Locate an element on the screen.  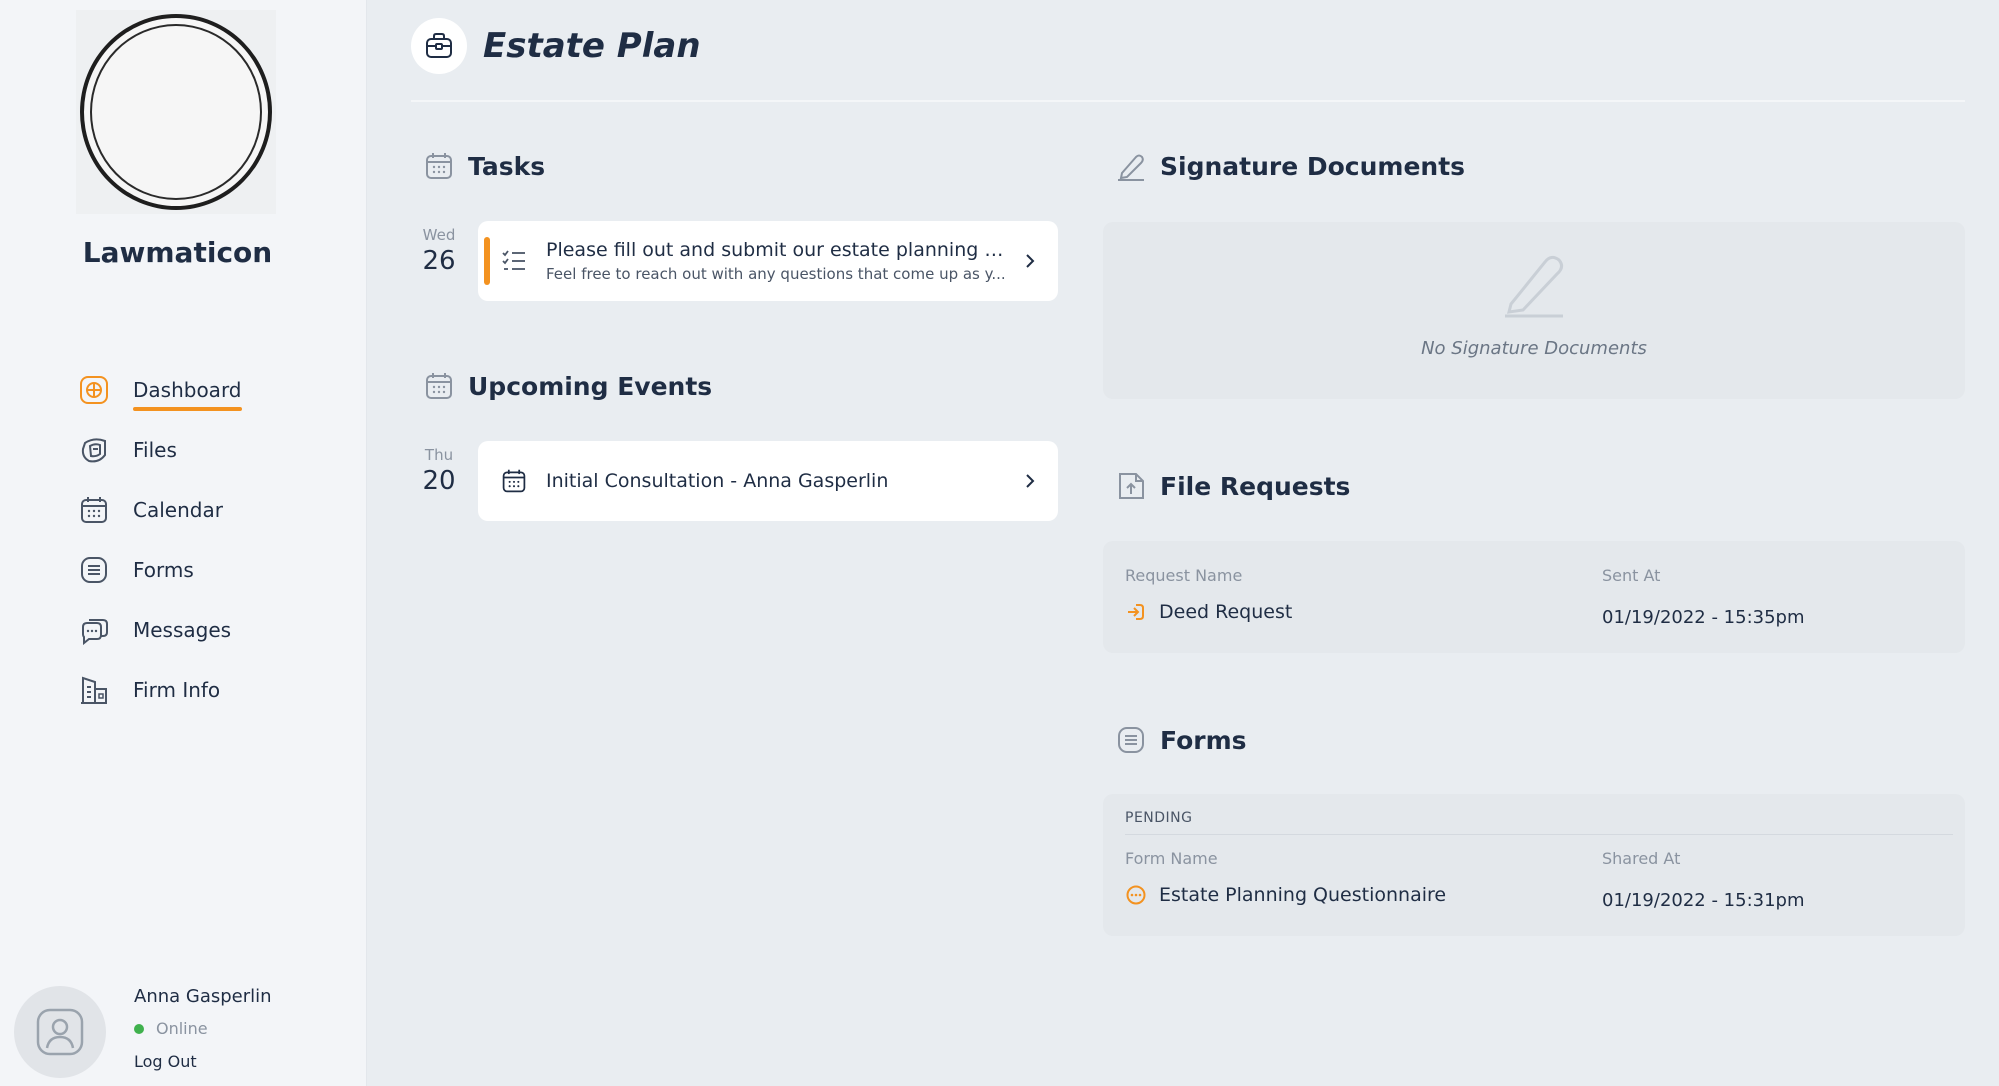
request-sent-at: 01/19/2022 - 15:35pm is located at coordinates (1703, 617).